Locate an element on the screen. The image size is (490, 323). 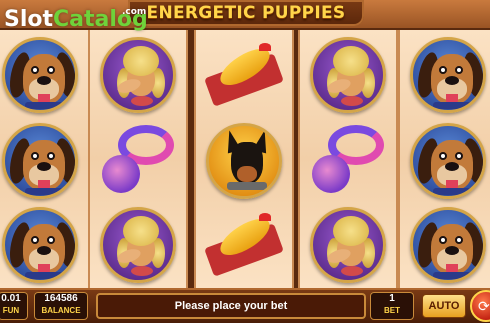
balance-display: 164586 BALANCE is located at coordinates (61, 306).